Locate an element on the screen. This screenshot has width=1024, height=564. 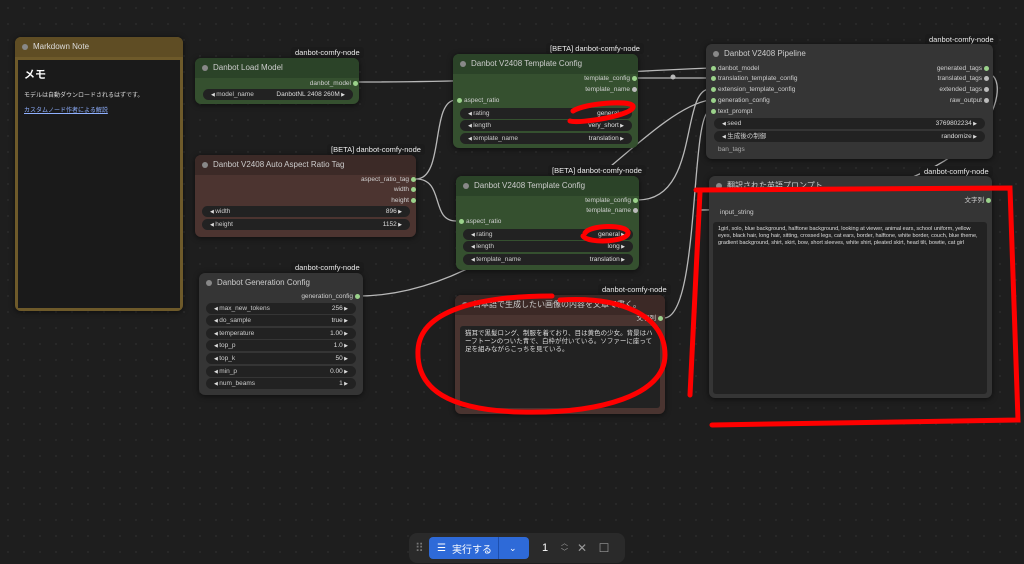
output-aspect-ratio-tag: aspect_ratio_tag is located at coordinates (358, 179).